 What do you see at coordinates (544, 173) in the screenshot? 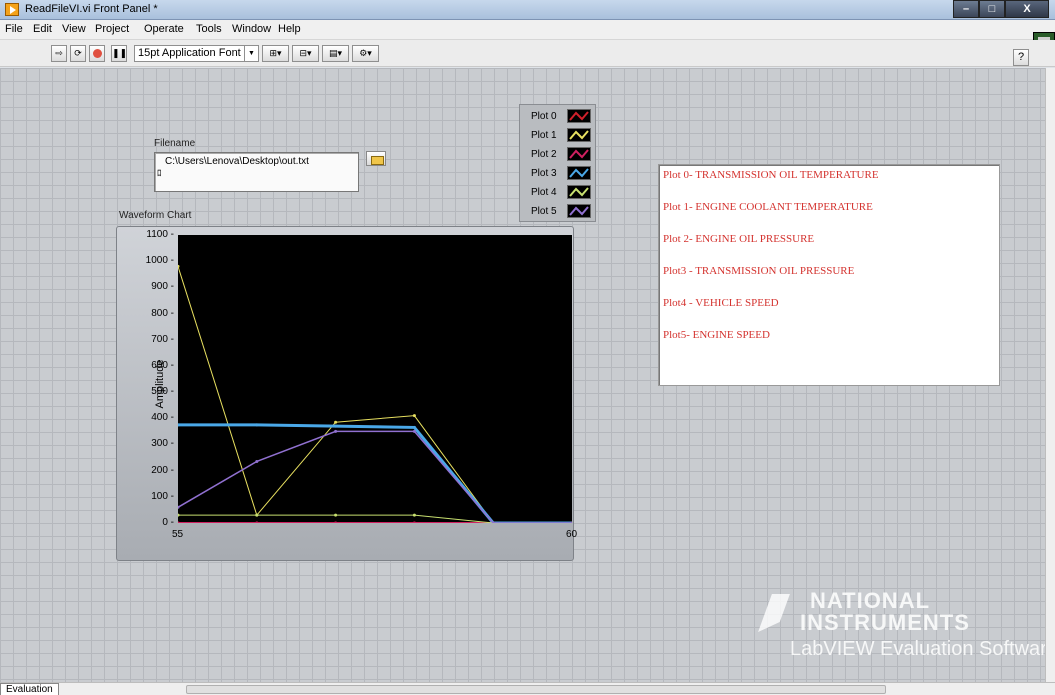
I see `legend-label: Plot 3` at bounding box center [544, 173].